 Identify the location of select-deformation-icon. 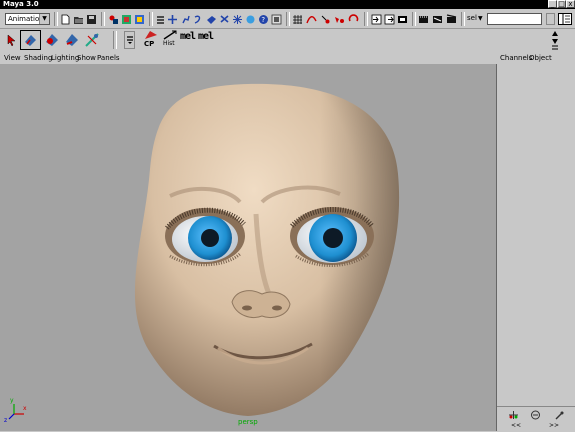
(224, 19).